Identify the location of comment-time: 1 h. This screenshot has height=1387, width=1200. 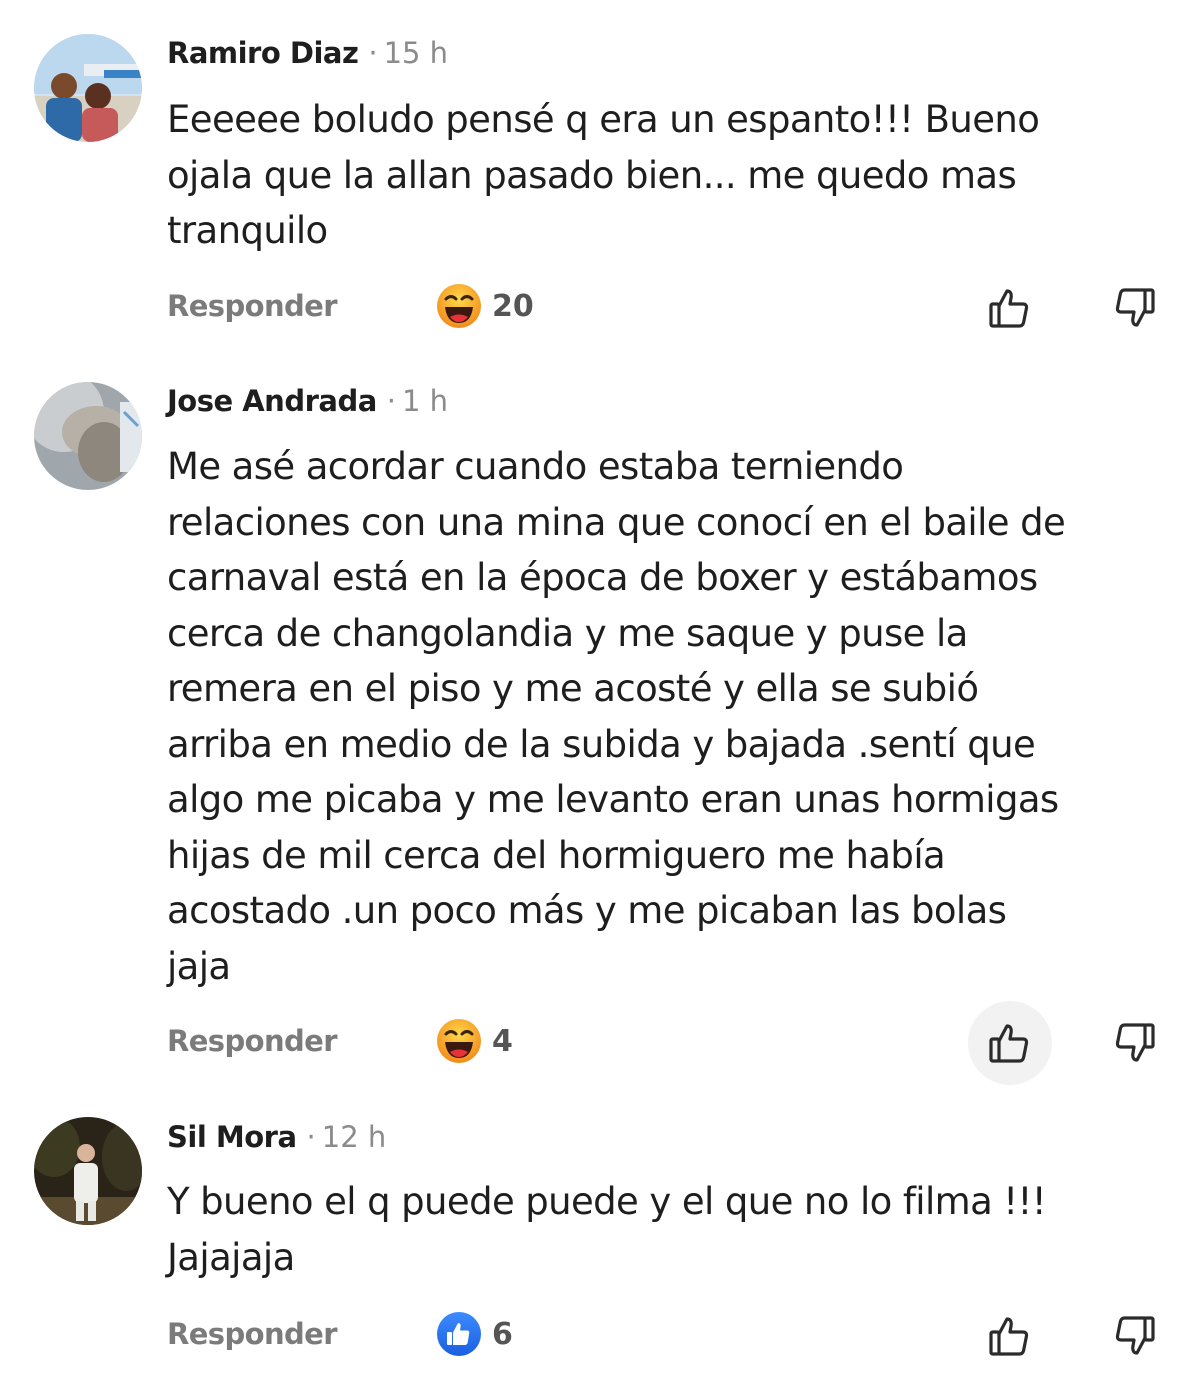
(425, 401).